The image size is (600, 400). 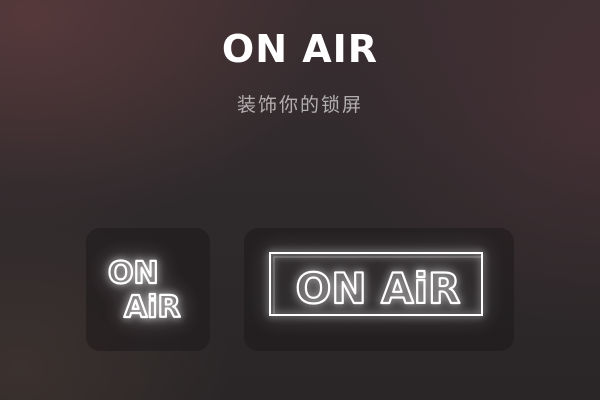 I want to click on small-widget-preview: ON AiR, so click(x=148, y=289).